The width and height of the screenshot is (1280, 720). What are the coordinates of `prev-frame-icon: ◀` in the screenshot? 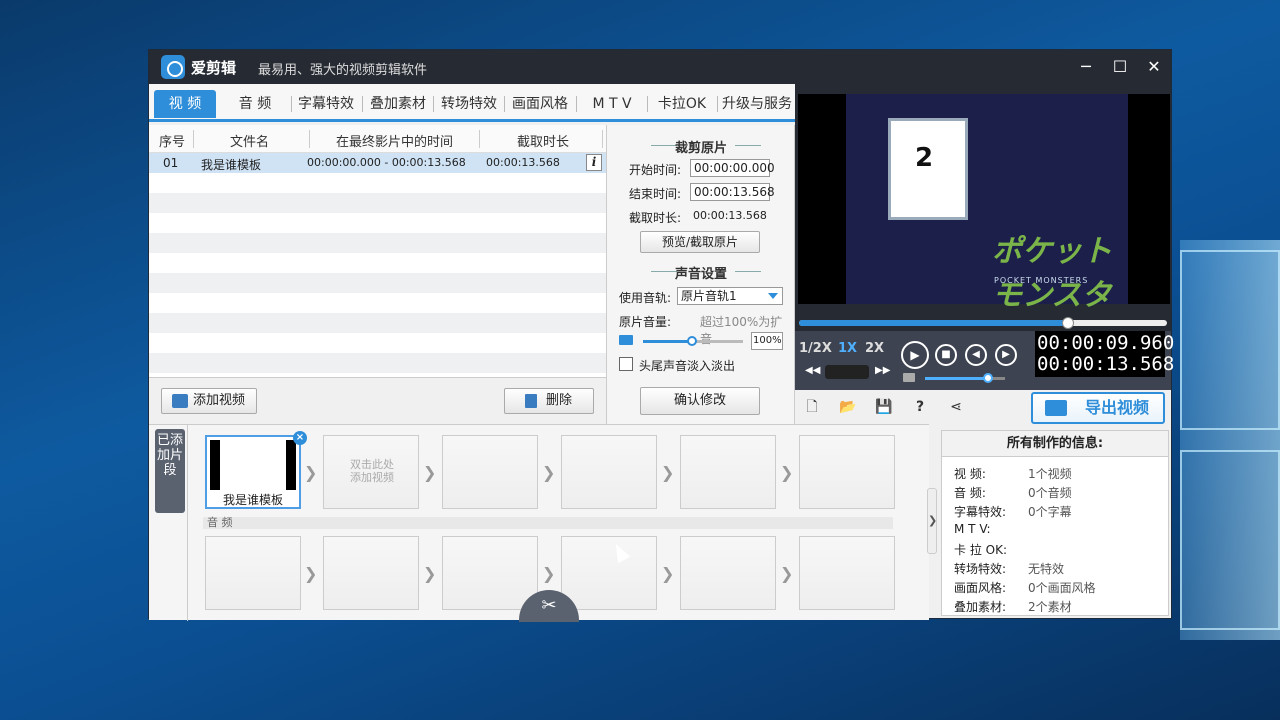 It's located at (976, 355).